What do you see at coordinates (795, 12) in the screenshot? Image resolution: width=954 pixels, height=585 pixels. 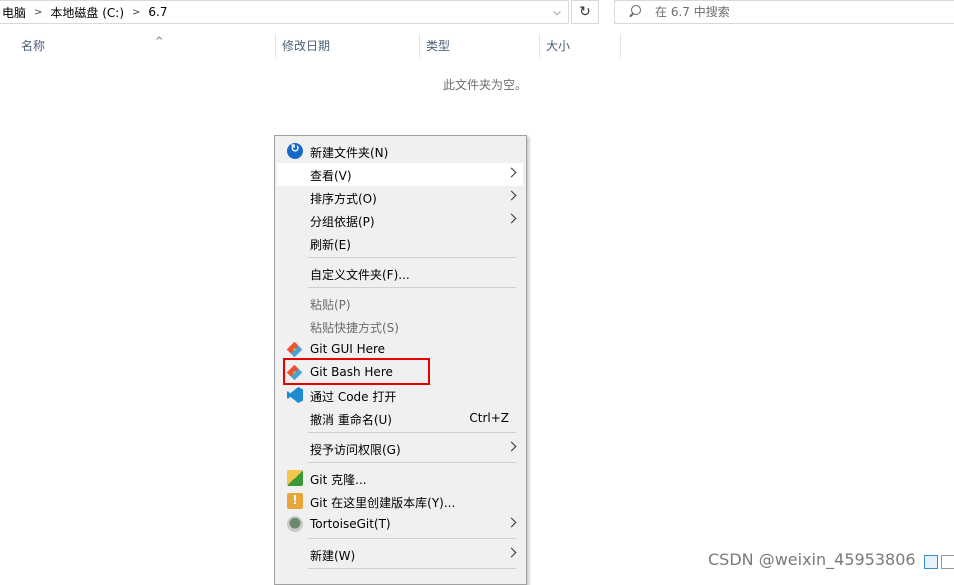 I see `search-input` at bounding box center [795, 12].